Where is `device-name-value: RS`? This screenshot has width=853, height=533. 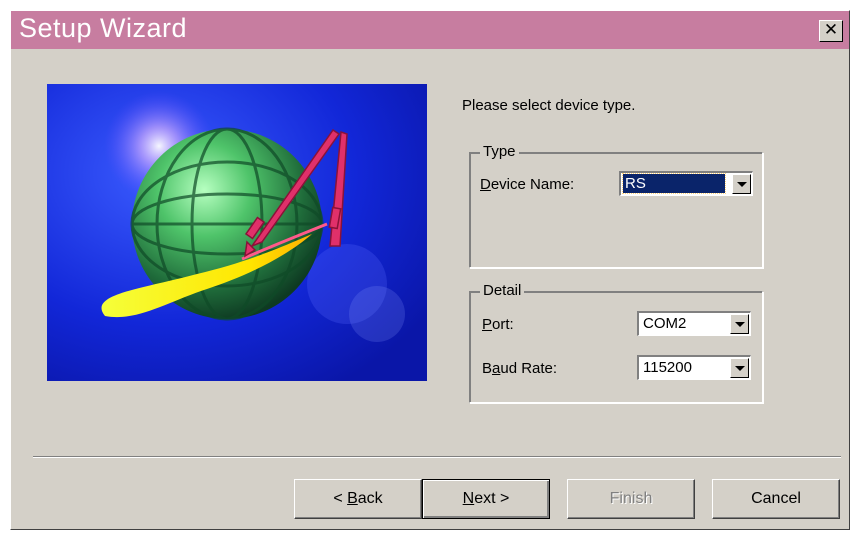 device-name-value: RS is located at coordinates (674, 183).